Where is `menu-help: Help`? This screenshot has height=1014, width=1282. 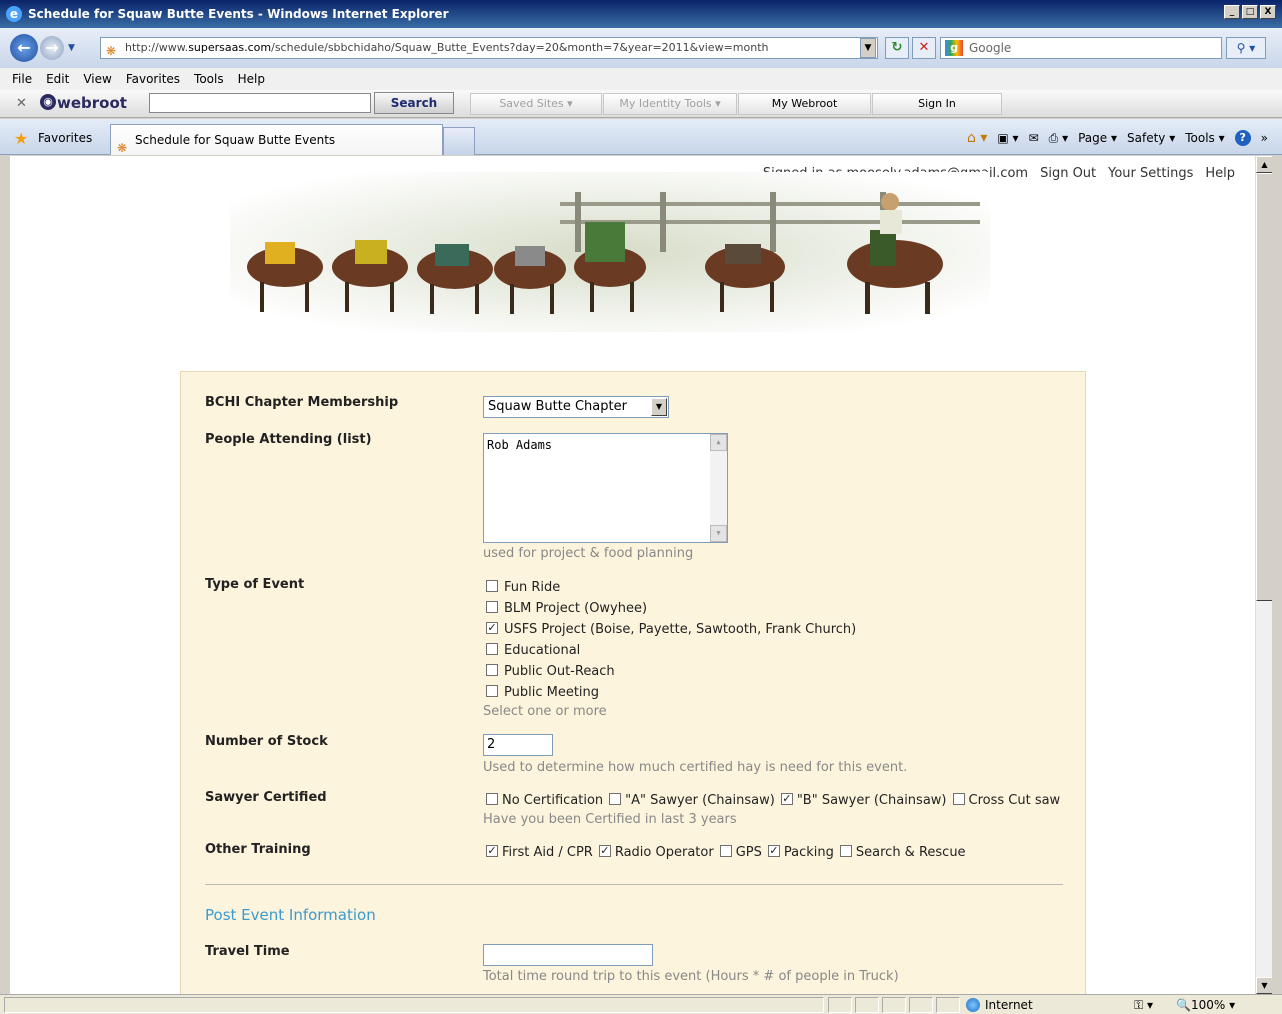 menu-help: Help is located at coordinates (251, 79).